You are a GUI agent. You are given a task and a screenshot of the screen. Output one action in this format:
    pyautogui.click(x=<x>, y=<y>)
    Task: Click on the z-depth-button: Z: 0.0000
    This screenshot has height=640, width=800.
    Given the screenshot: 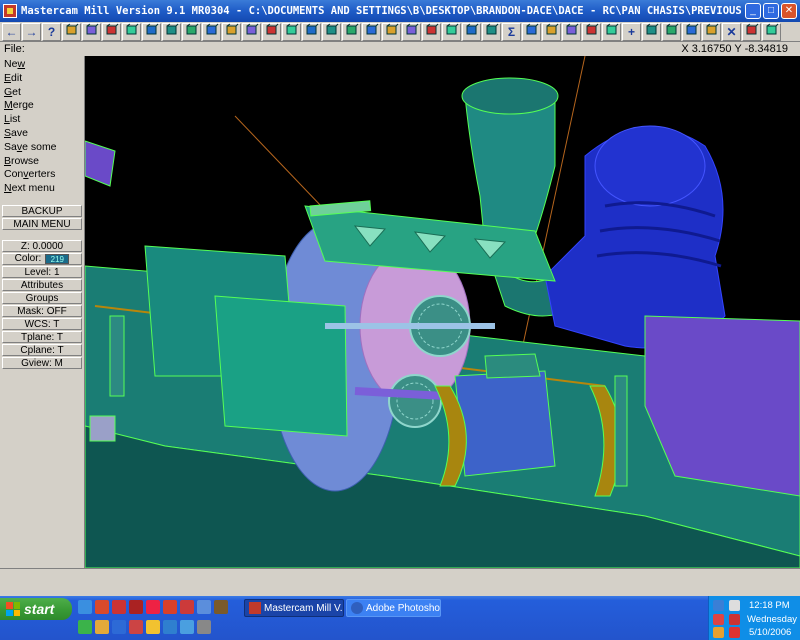 What is the action you would take?
    pyautogui.click(x=42, y=245)
    